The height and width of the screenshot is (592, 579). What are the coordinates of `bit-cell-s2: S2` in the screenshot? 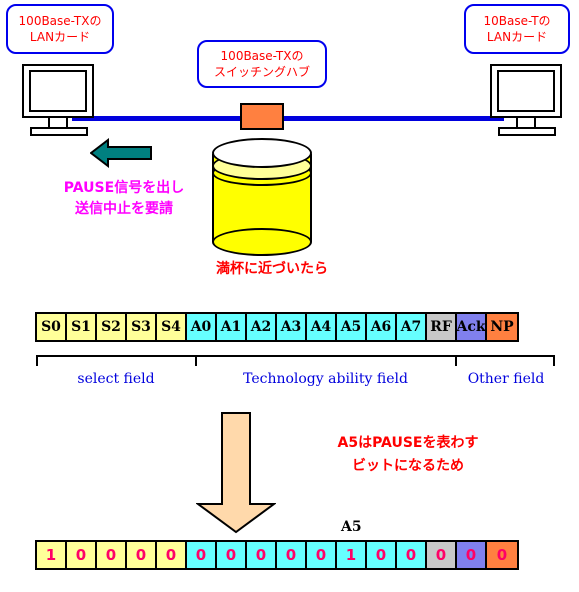 It's located at (112, 327).